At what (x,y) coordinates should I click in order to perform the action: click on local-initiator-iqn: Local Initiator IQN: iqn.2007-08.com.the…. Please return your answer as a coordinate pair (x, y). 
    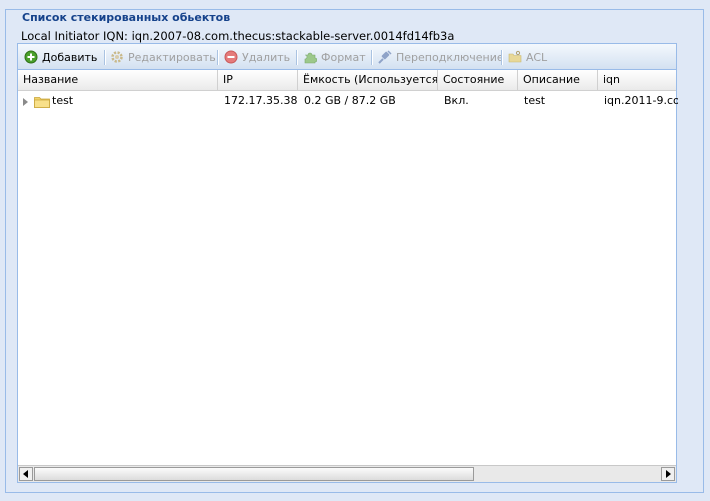
    Looking at the image, I should click on (238, 36).